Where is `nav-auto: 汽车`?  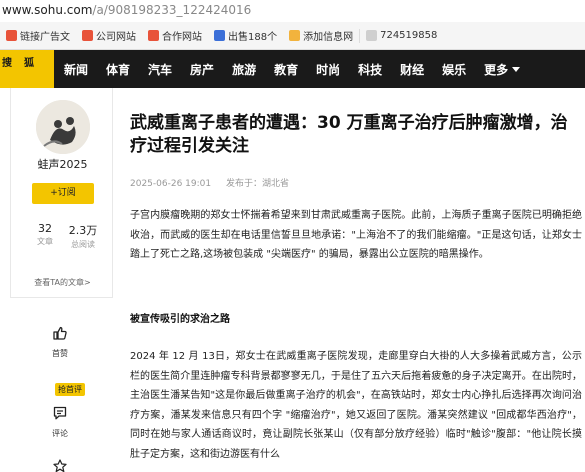 nav-auto: 汽车 is located at coordinates (160, 69).